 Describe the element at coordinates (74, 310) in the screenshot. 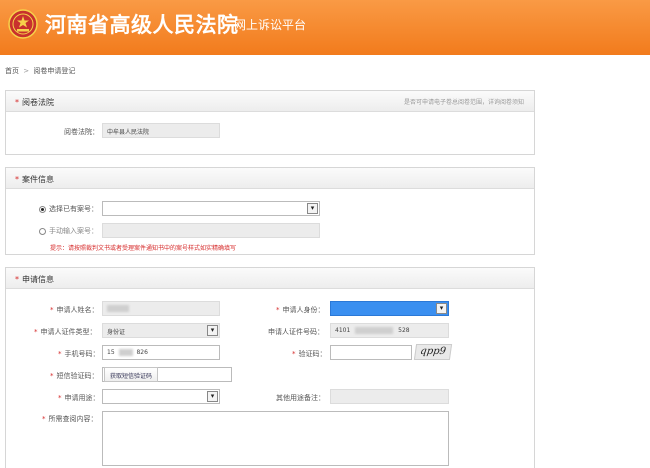

I see `applicant-name-label: * 申请人姓名：` at that location.